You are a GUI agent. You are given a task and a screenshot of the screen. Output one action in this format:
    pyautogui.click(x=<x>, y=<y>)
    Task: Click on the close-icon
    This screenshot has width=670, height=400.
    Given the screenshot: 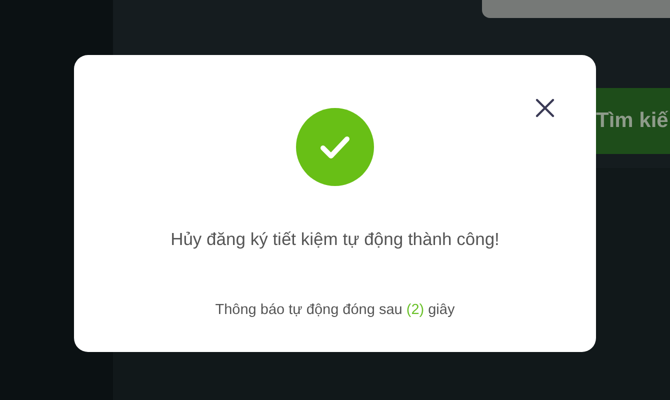 What is the action you would take?
    pyautogui.click(x=545, y=106)
    